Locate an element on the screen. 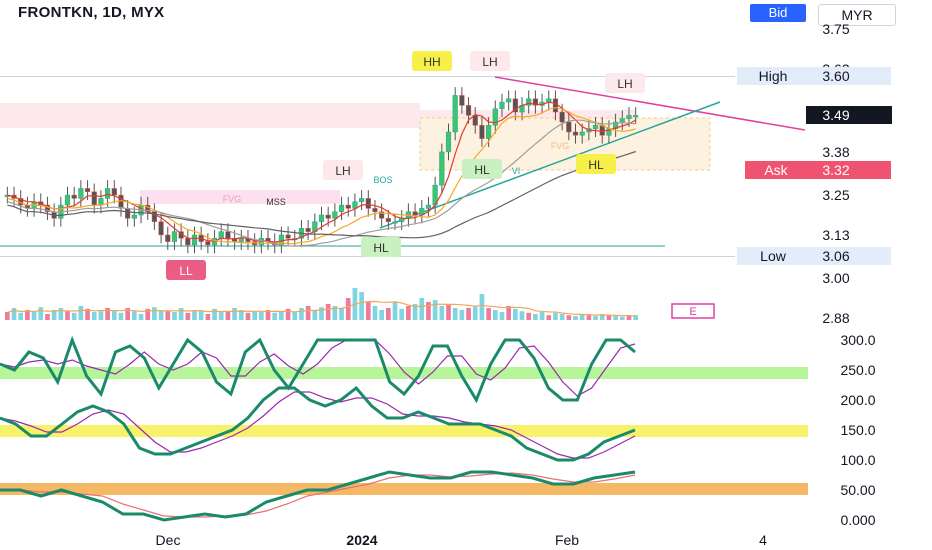 This screenshot has height=550, width=932. annotation-label: LH is located at coordinates (342, 171).